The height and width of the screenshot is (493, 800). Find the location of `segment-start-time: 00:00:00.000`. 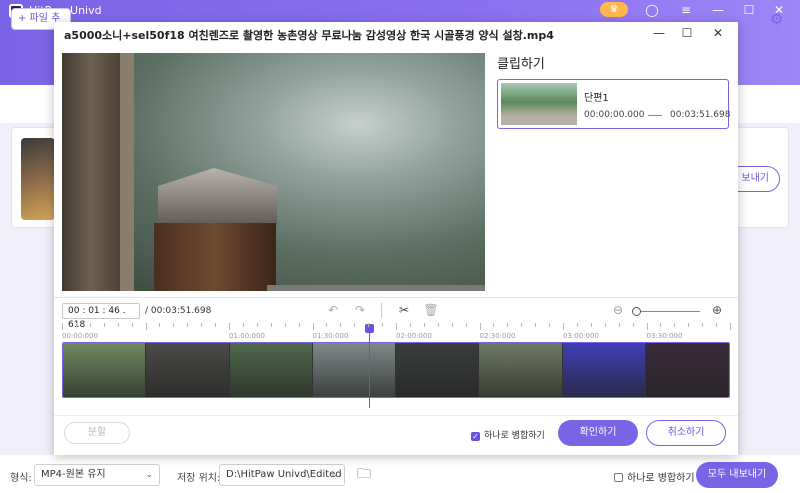

segment-start-time: 00:00:00.000 is located at coordinates (614, 115).